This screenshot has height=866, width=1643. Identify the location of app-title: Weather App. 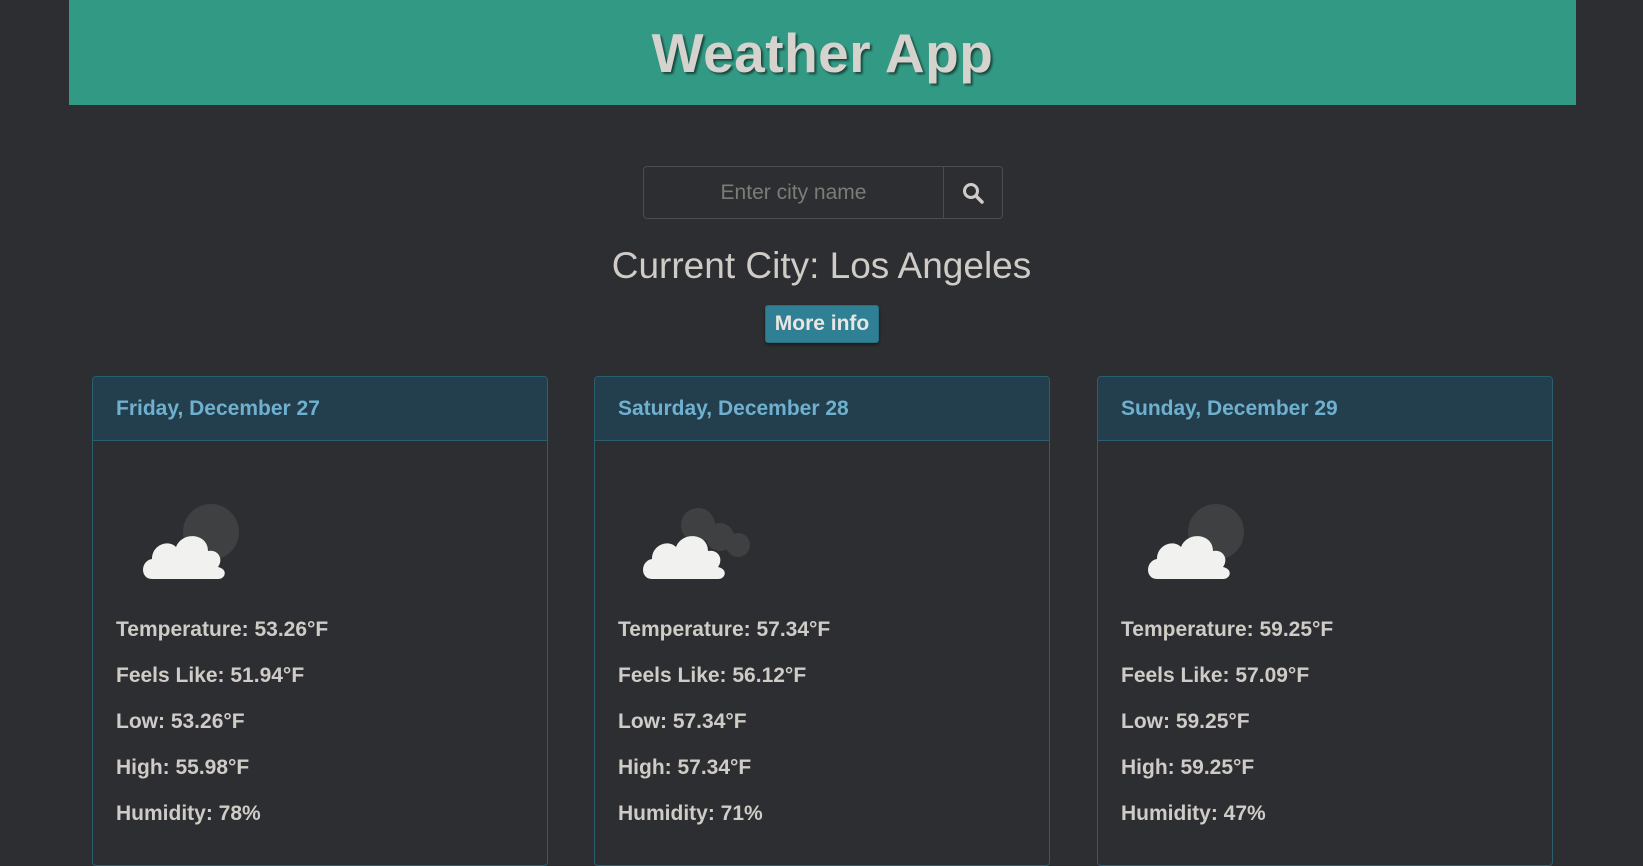
(822, 52).